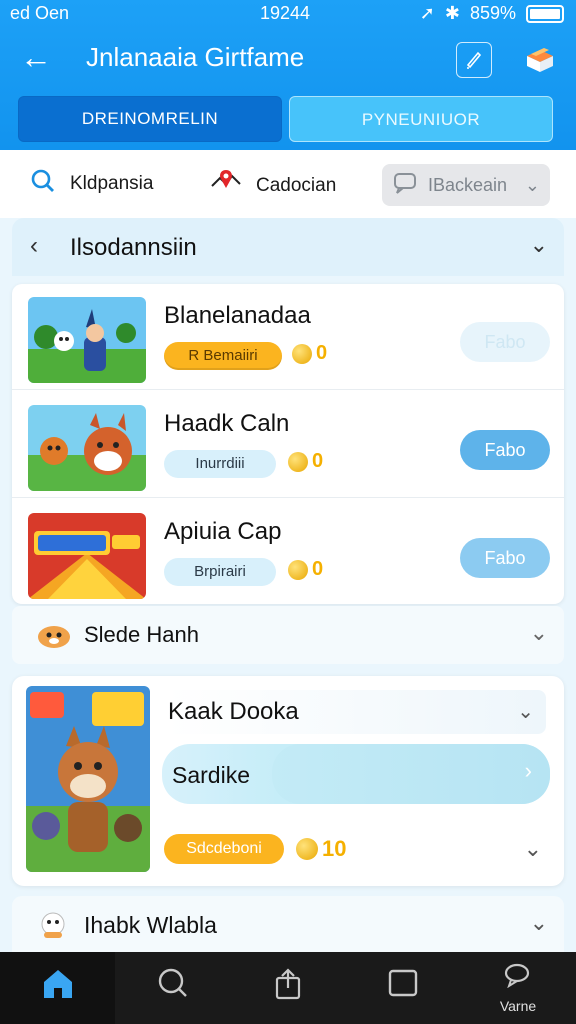  I want to click on game-tag: Brpirairi, so click(220, 572).